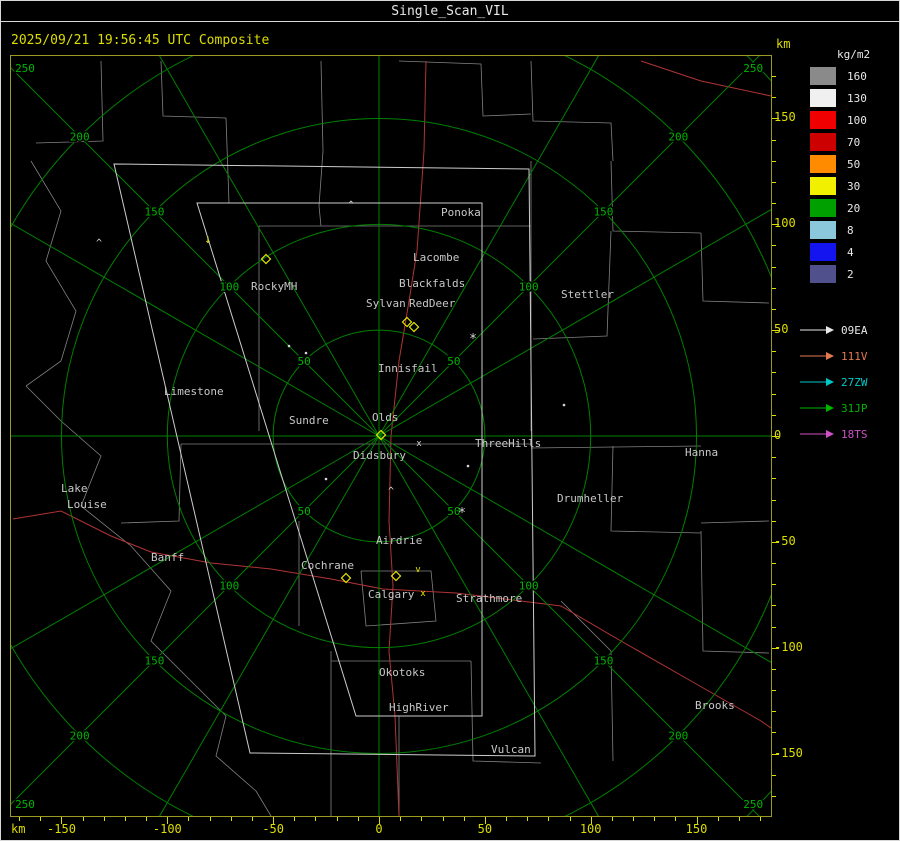 The image size is (900, 841). What do you see at coordinates (785, 117) in the screenshot?
I see `right-axis-label: 150` at bounding box center [785, 117].